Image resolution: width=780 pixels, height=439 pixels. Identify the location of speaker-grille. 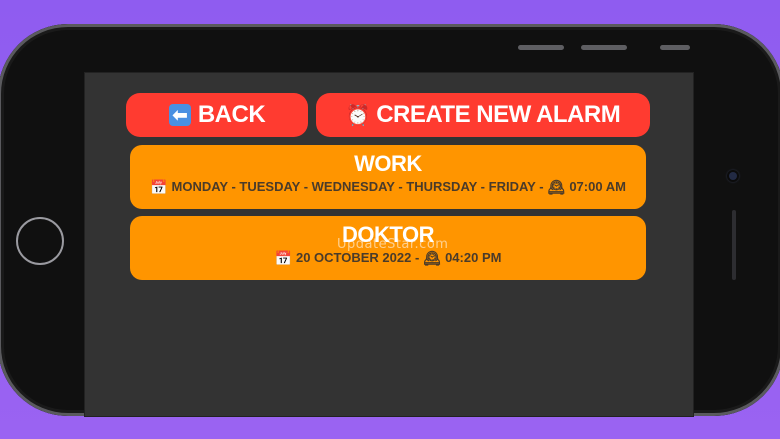
(734, 245).